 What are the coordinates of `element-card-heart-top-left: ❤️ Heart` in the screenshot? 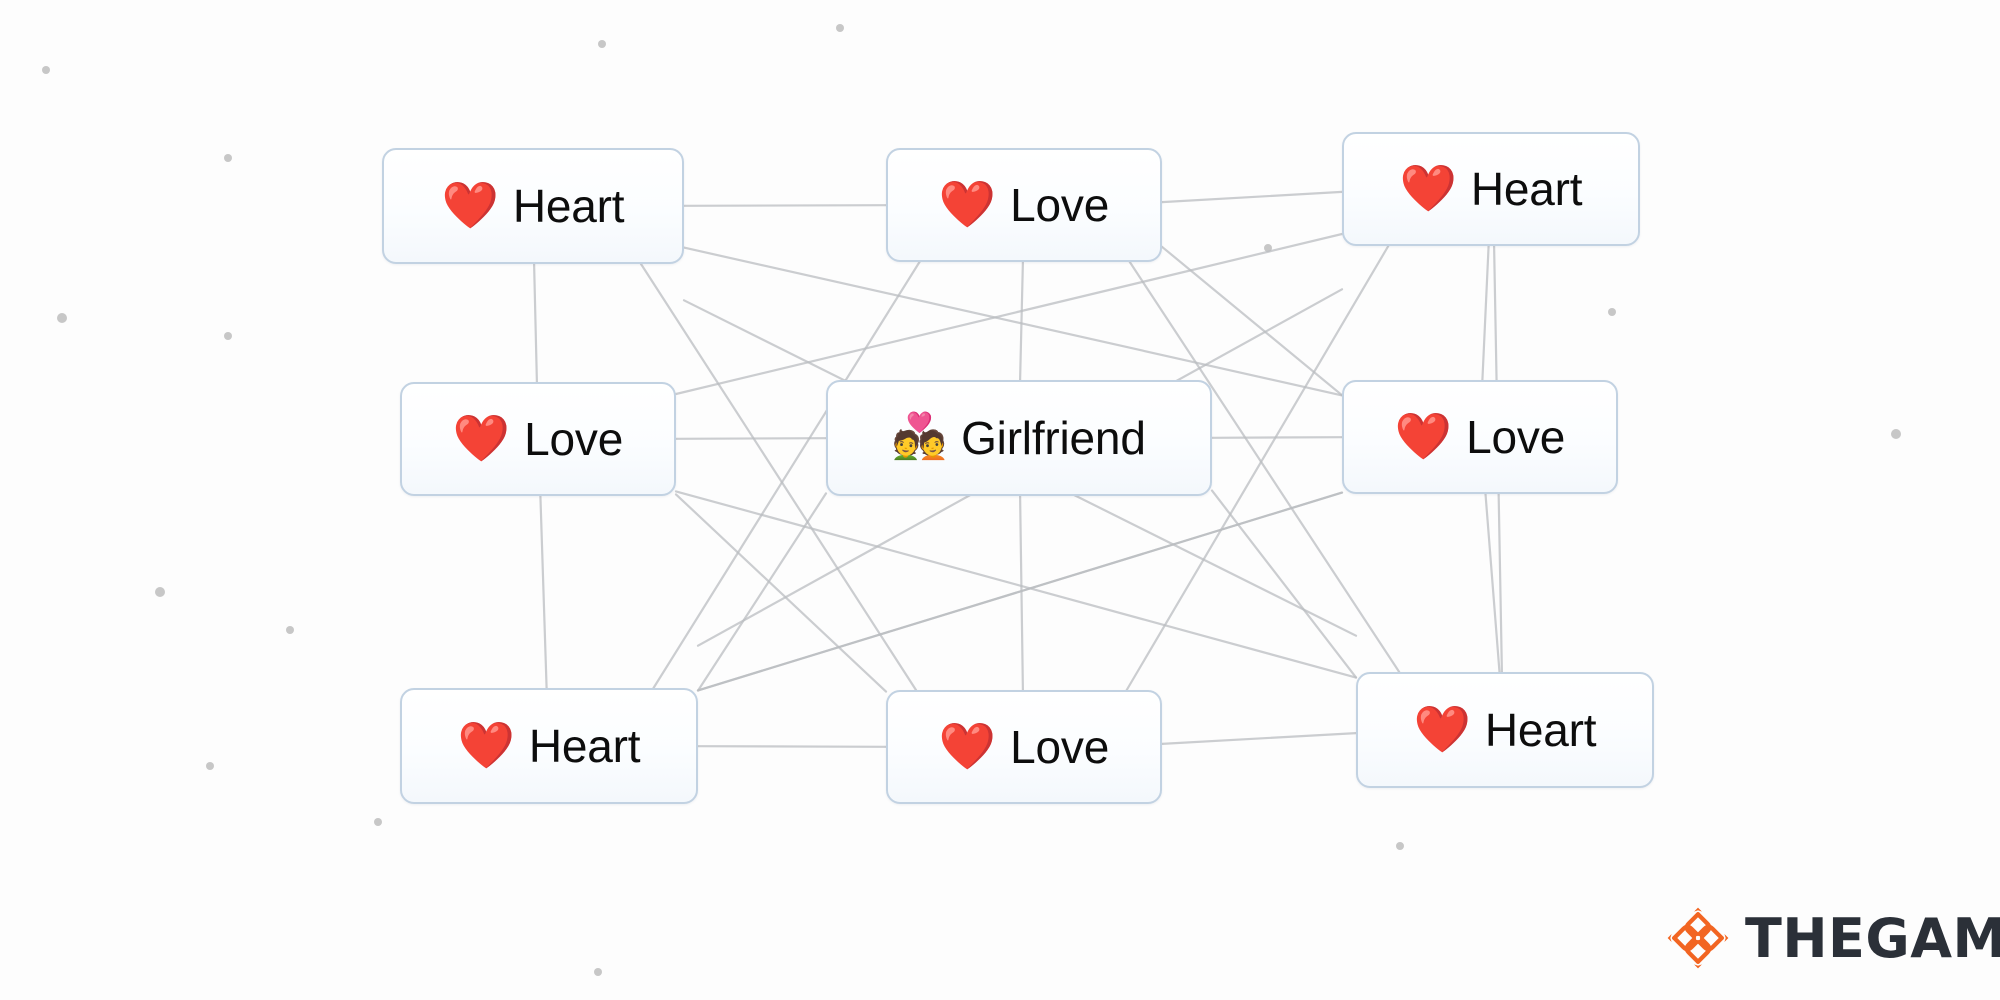 It's located at (533, 206).